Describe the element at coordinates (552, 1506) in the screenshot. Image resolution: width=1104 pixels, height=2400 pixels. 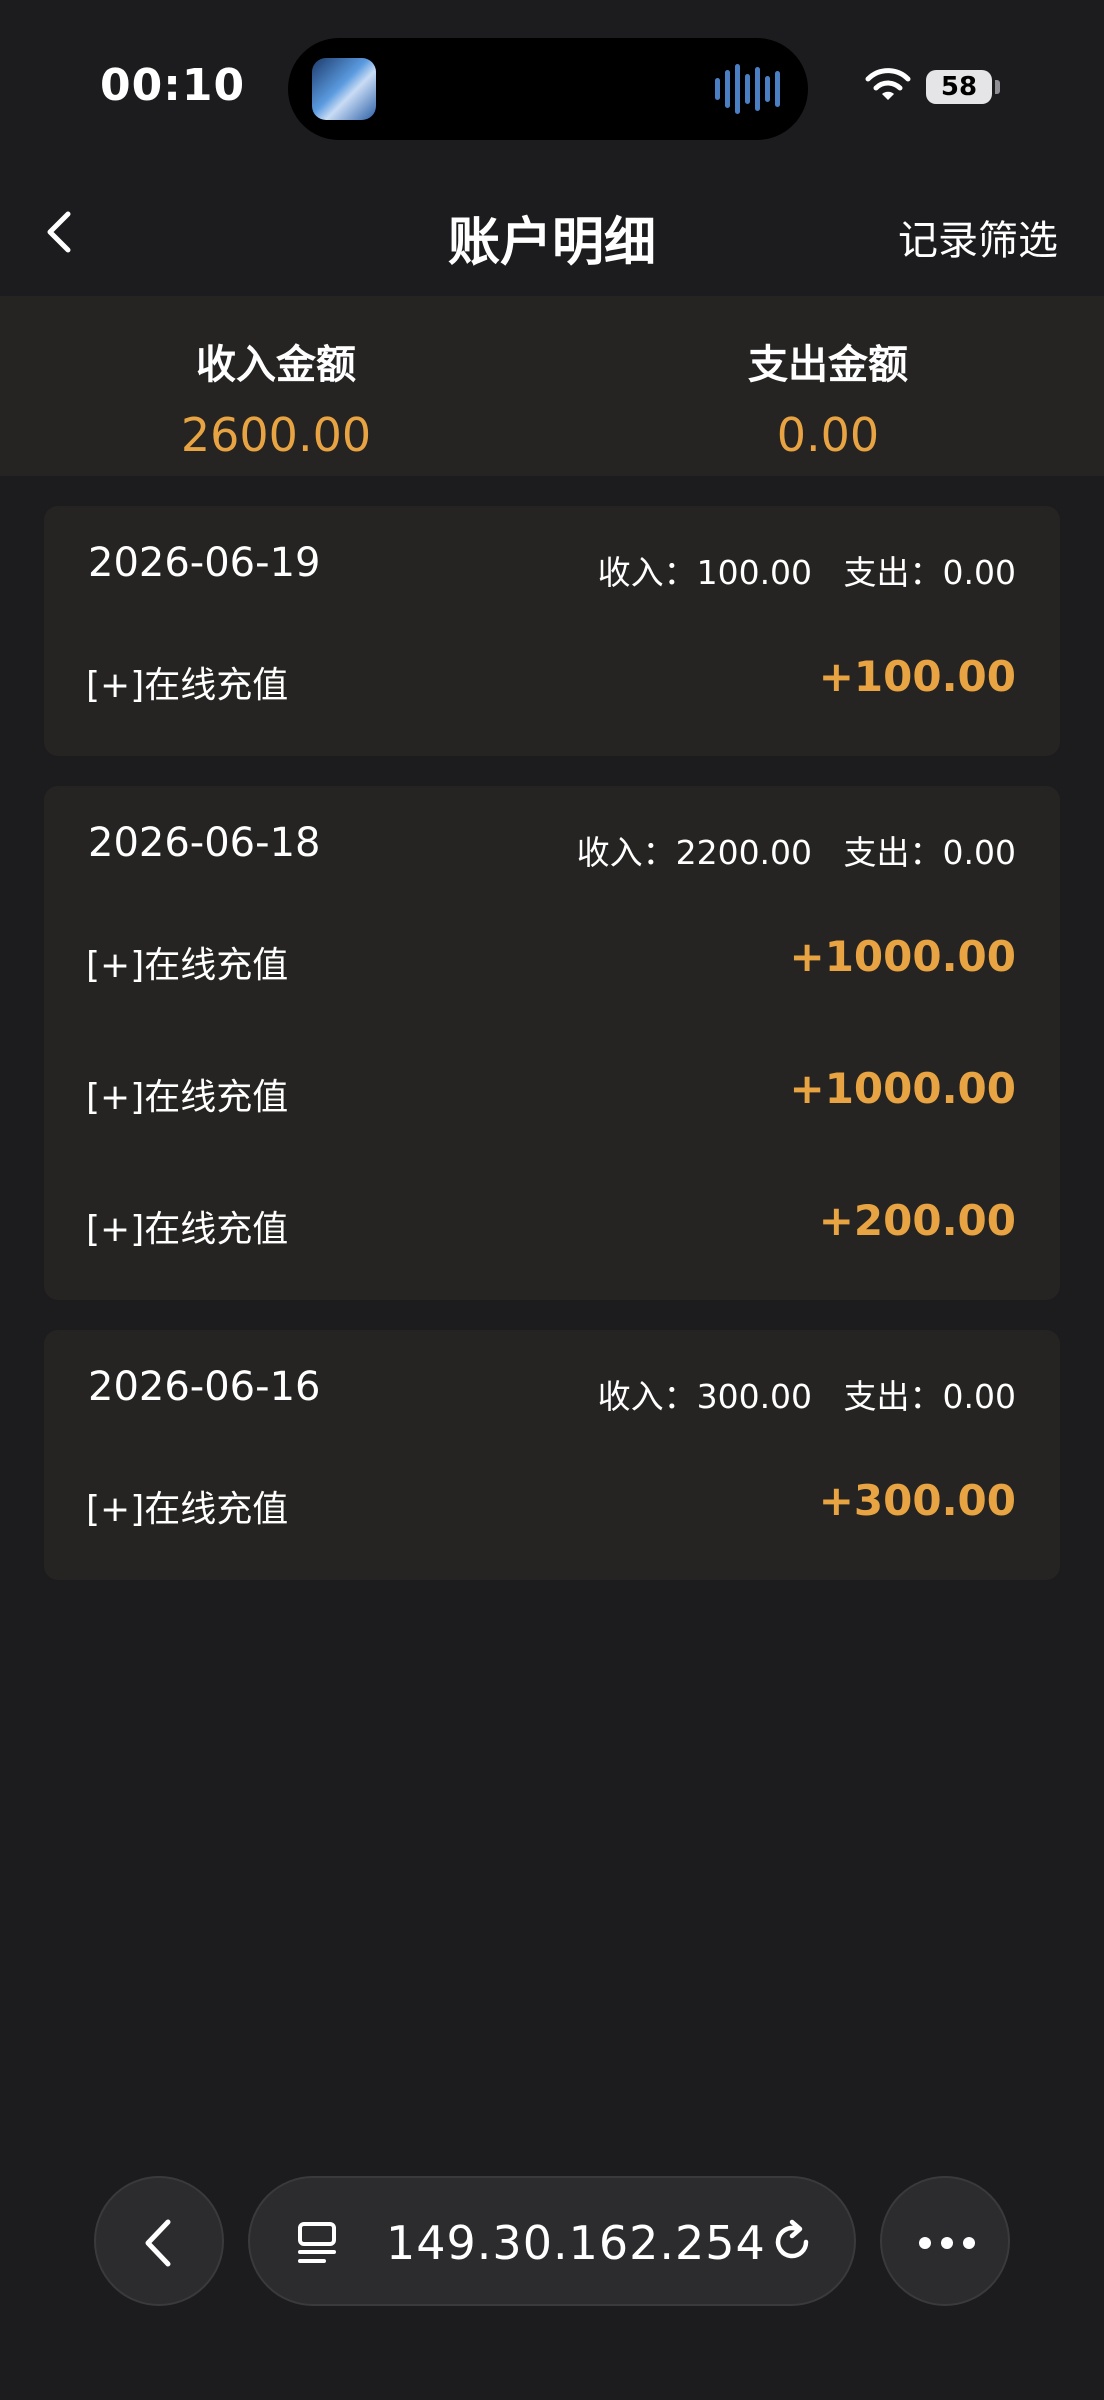
I see `transaction-row: [+]在线充值 +300.00` at that location.